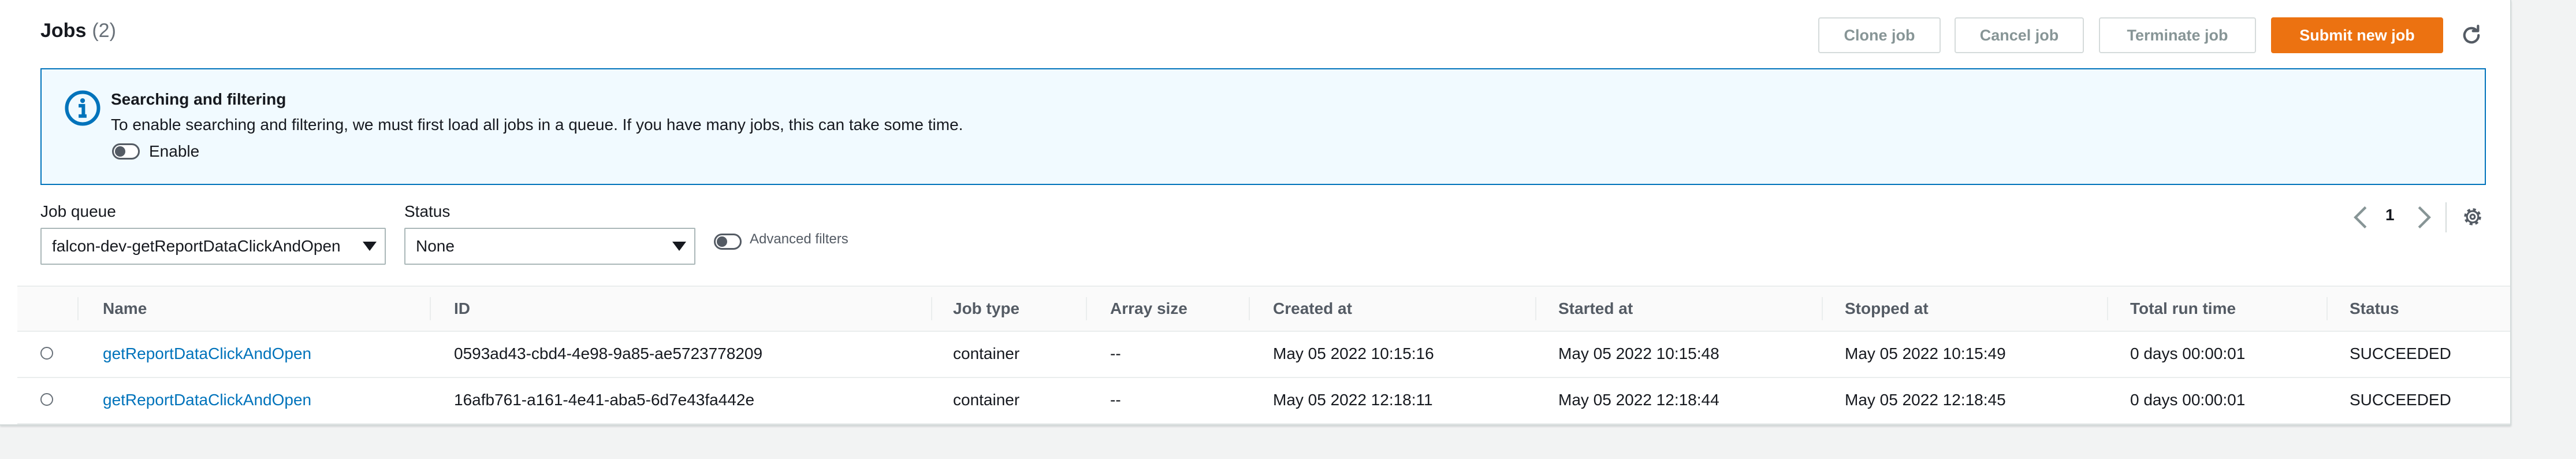 This screenshot has height=459, width=2576. Describe the element at coordinates (2357, 35) in the screenshot. I see `submit-new-job-button: Submit new job` at that location.